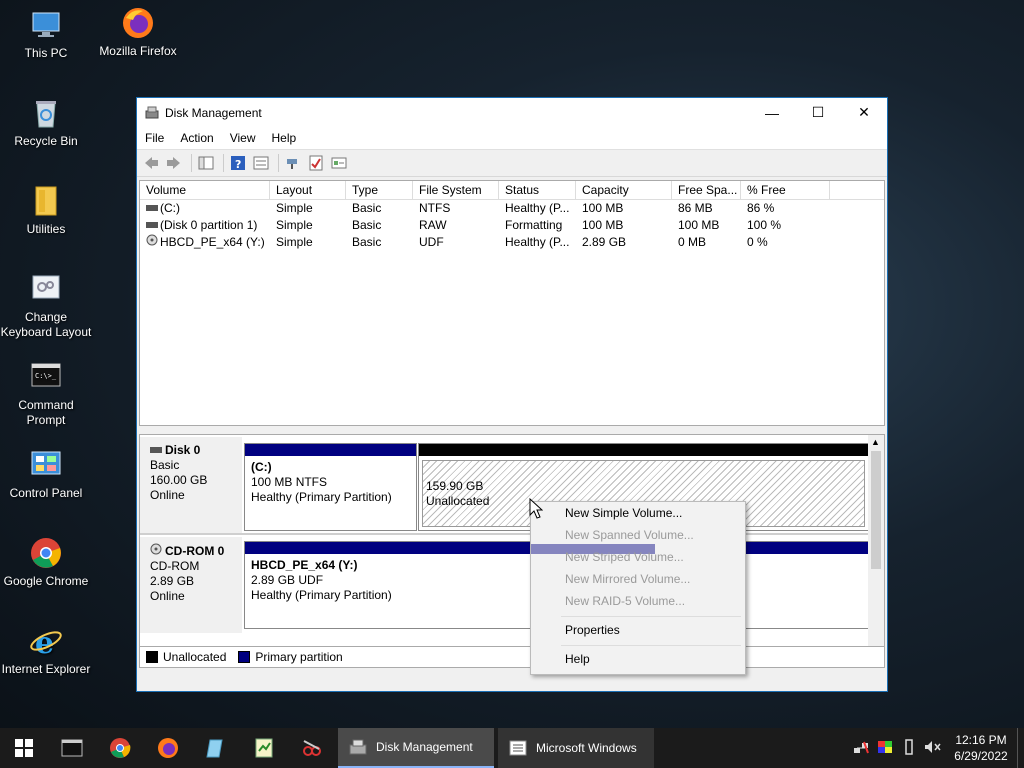 Image resolution: width=1024 pixels, height=768 pixels. I want to click on menu-help-item: Help, so click(577, 659).